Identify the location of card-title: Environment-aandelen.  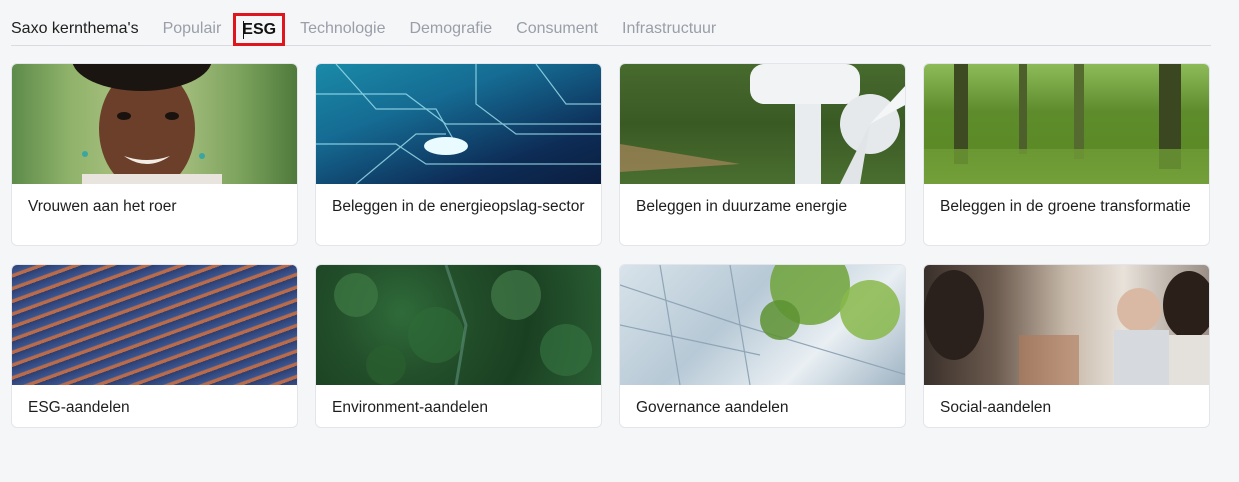
(410, 407).